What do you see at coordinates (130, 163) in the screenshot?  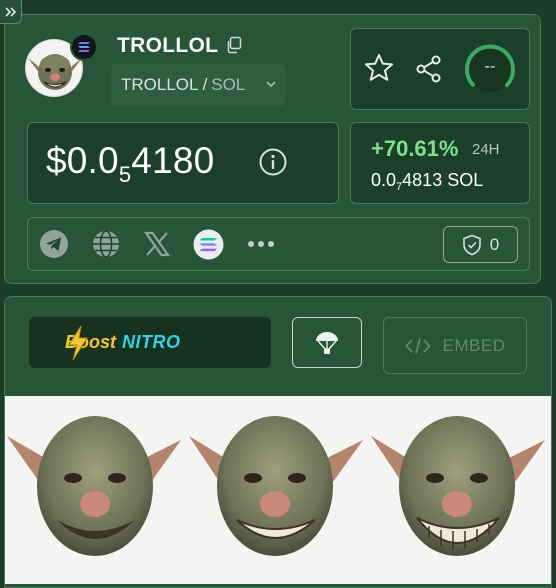 I see `price-usd: $0.054180` at bounding box center [130, 163].